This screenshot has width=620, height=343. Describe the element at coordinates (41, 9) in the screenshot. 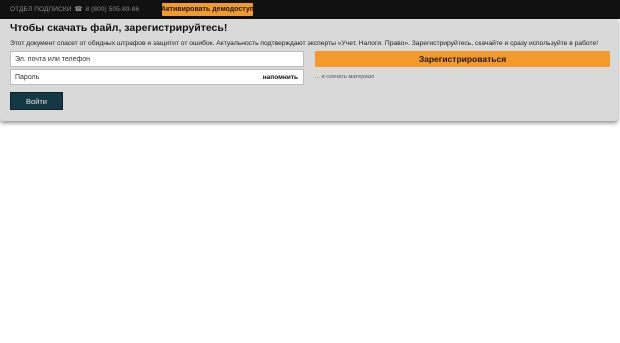

I see `subscription-label: ОТДЕЛ ПОДПИСКИ` at that location.